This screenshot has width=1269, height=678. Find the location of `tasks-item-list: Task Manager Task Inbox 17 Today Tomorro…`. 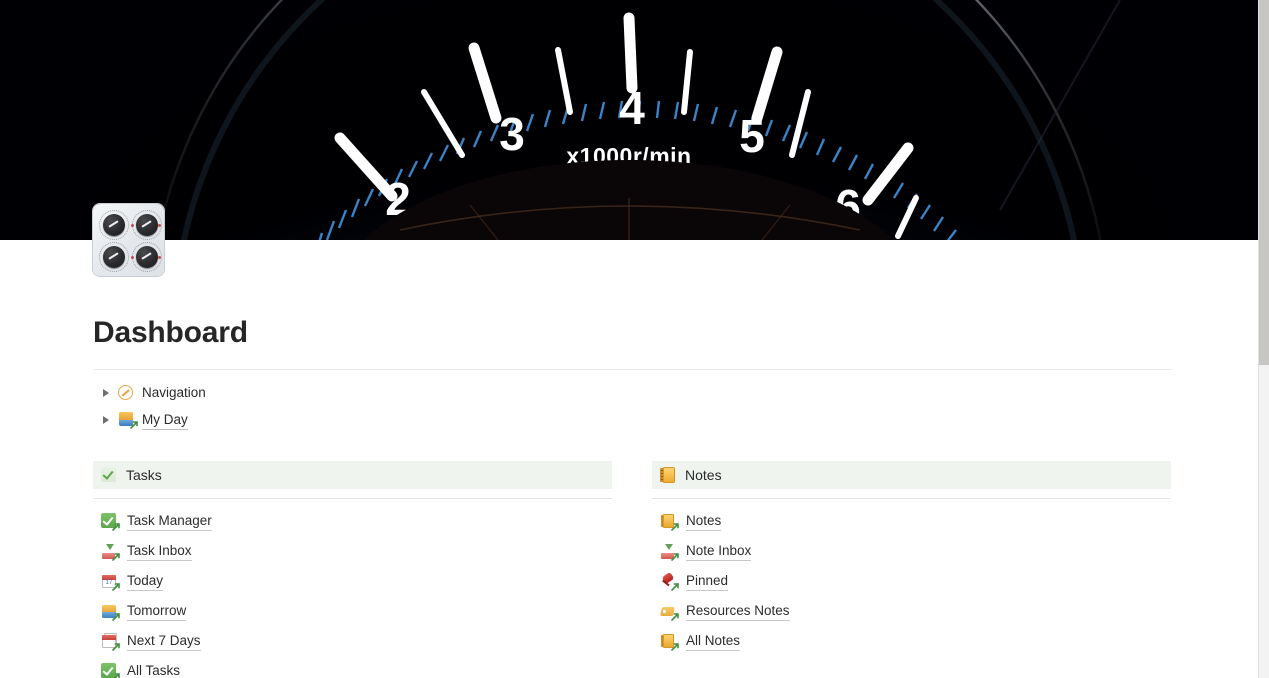

tasks-item-list: Task Manager Task Inbox 17 Today Tomorro… is located at coordinates (352, 594).